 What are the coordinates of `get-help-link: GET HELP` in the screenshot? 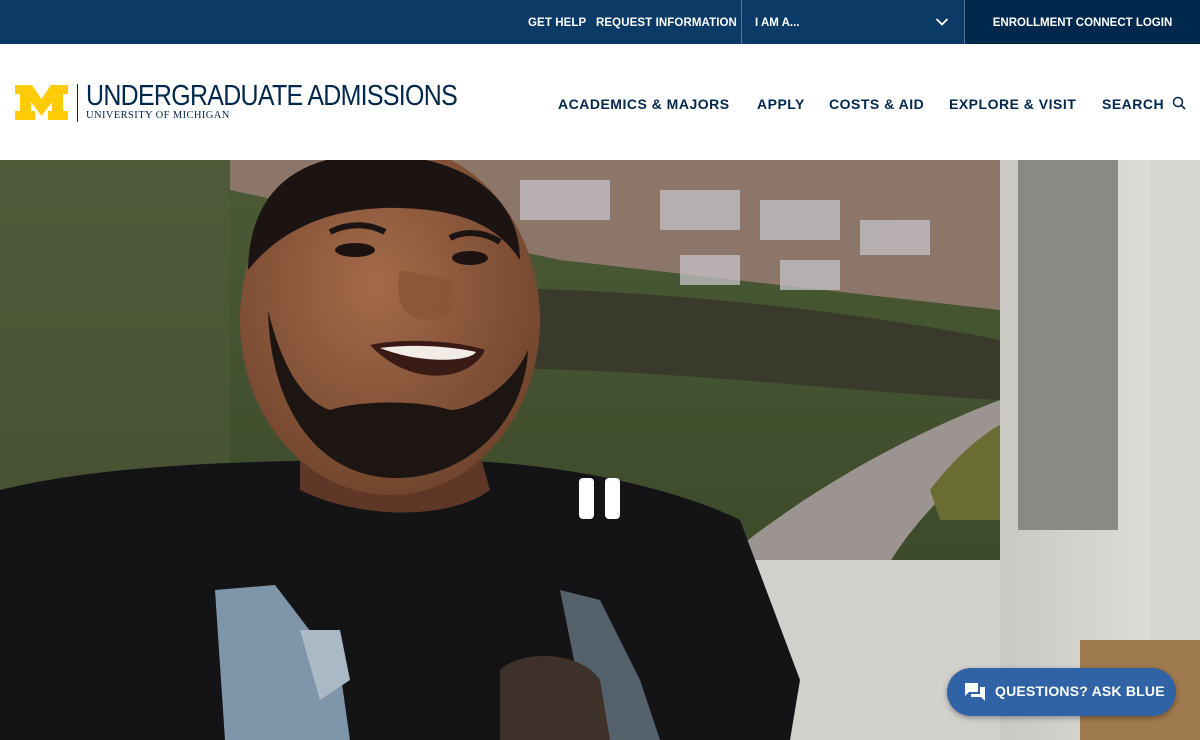 It's located at (557, 22).